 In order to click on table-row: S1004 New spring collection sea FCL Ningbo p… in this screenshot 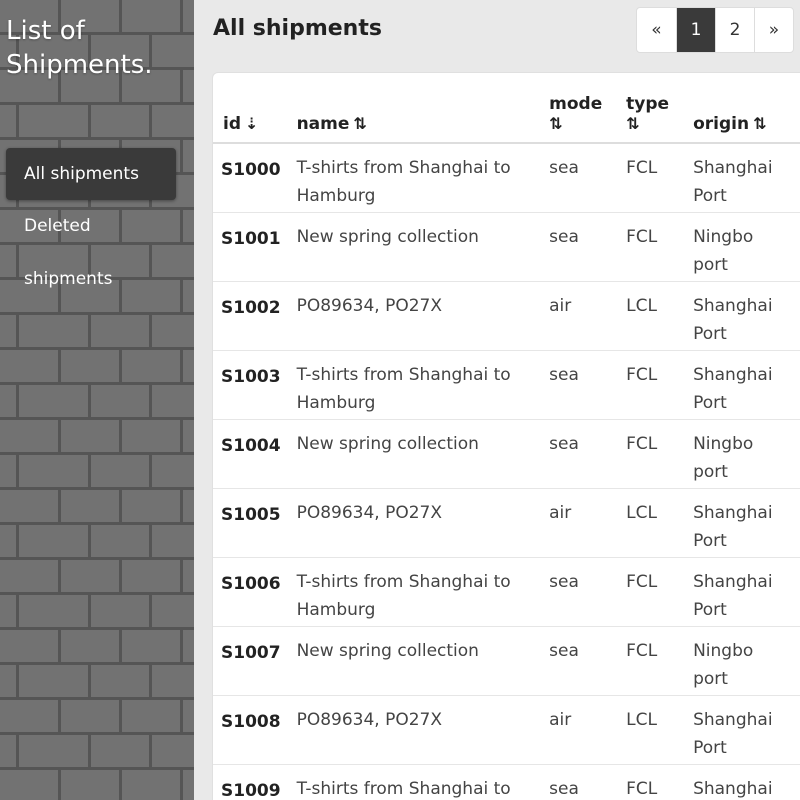, I will do `click(506, 453)`.